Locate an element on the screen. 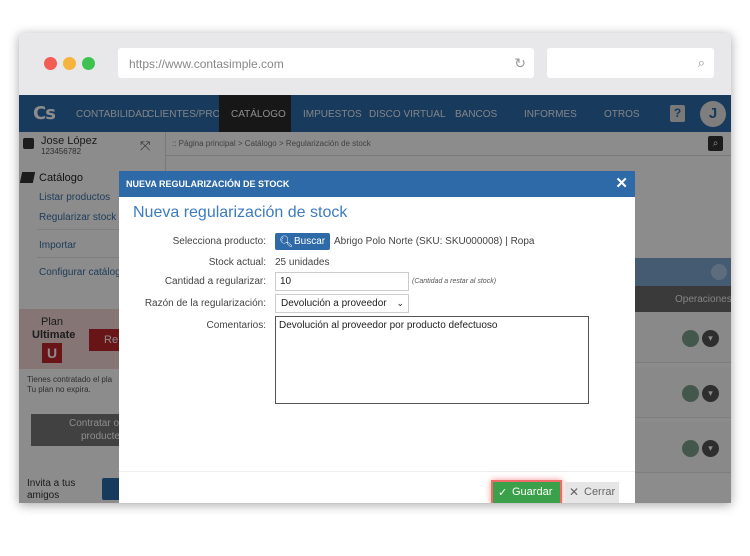 The width and height of the screenshot is (750, 556). dialog-footer-divider is located at coordinates (377, 471).